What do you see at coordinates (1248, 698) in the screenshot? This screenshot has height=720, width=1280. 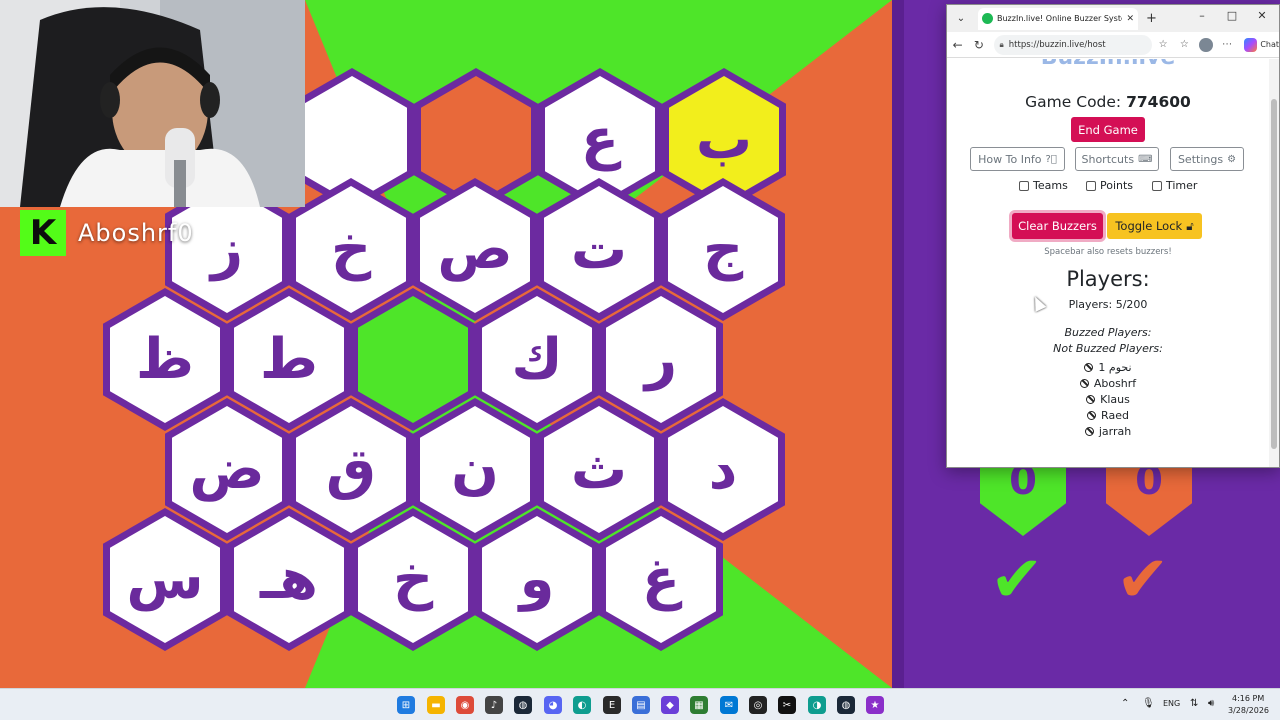 I see `clock-time: 4:16 PM` at bounding box center [1248, 698].